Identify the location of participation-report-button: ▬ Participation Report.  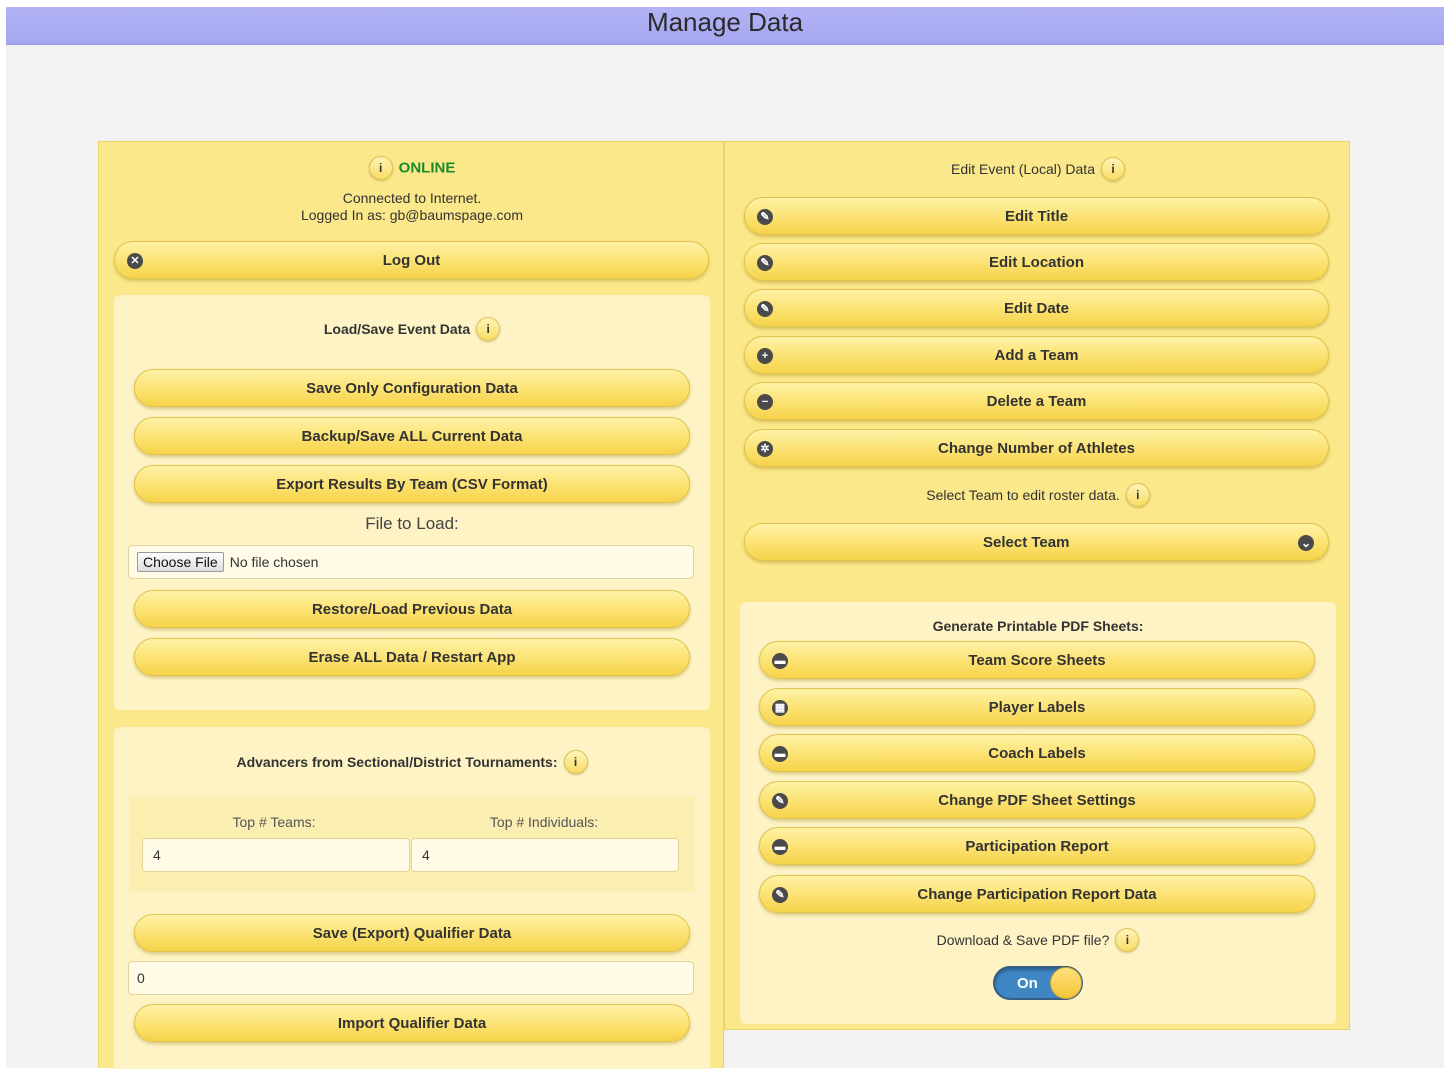
(1037, 846).